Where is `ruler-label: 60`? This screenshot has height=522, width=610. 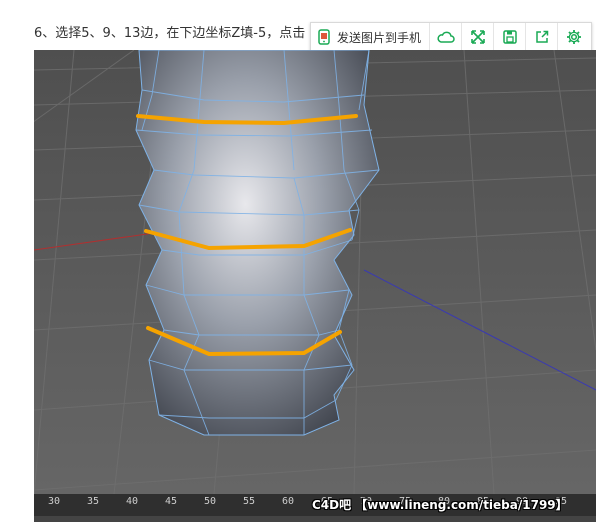
ruler-label: 60 is located at coordinates (288, 501).